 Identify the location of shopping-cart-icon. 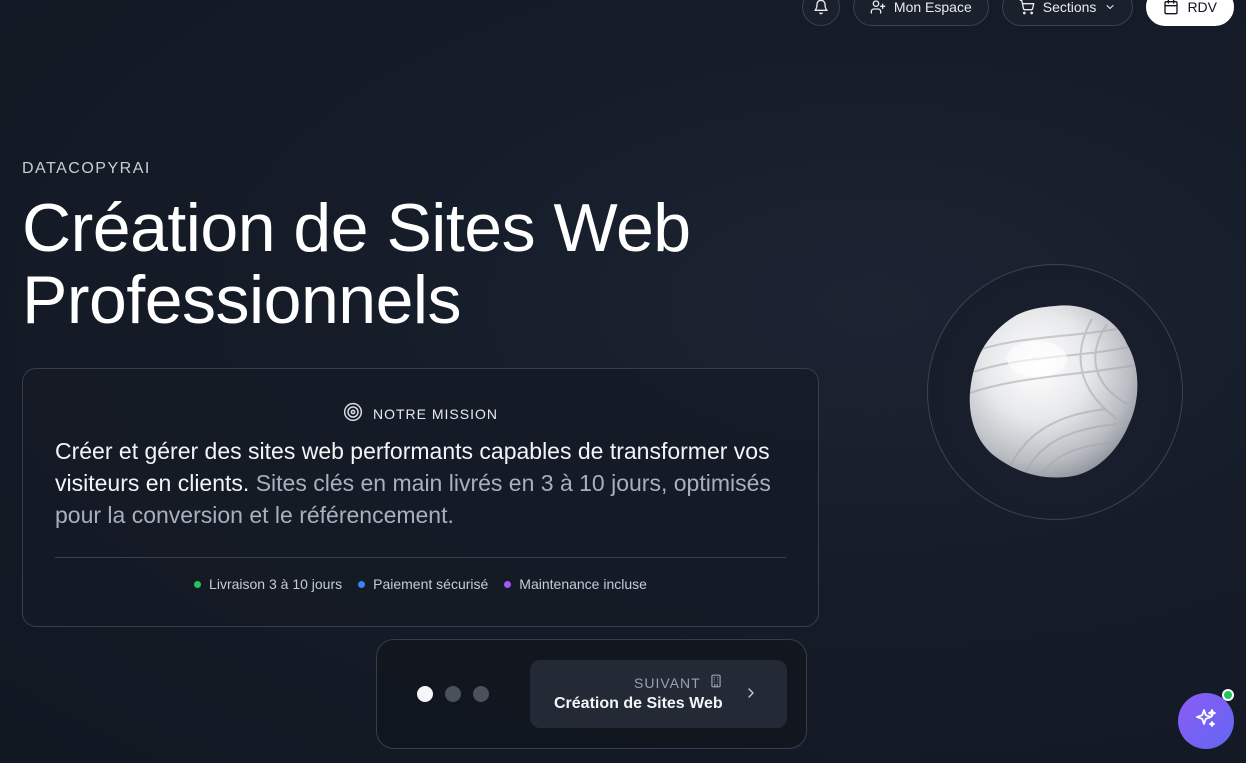
(1027, 7).